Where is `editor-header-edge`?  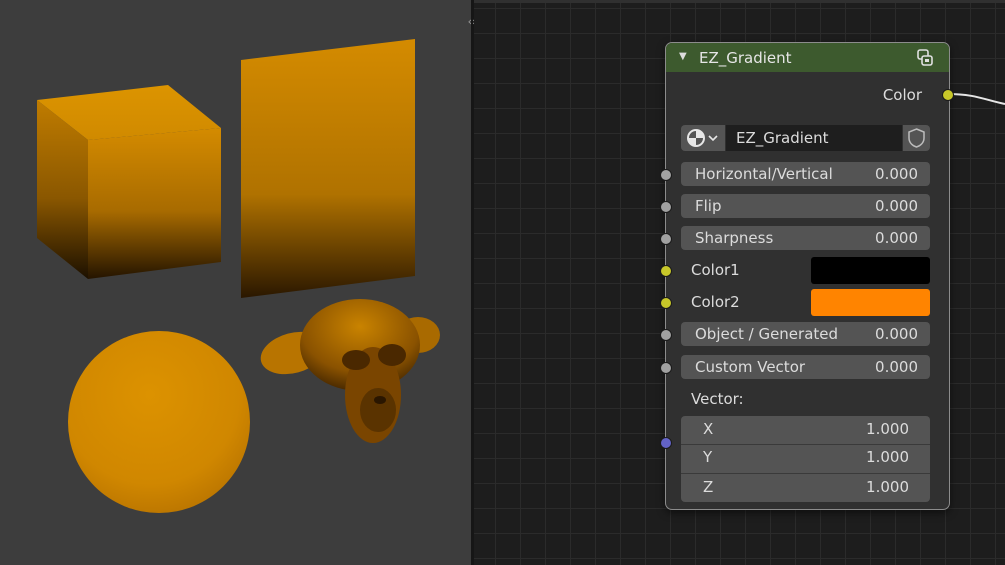
editor-header-edge is located at coordinates (739, 1).